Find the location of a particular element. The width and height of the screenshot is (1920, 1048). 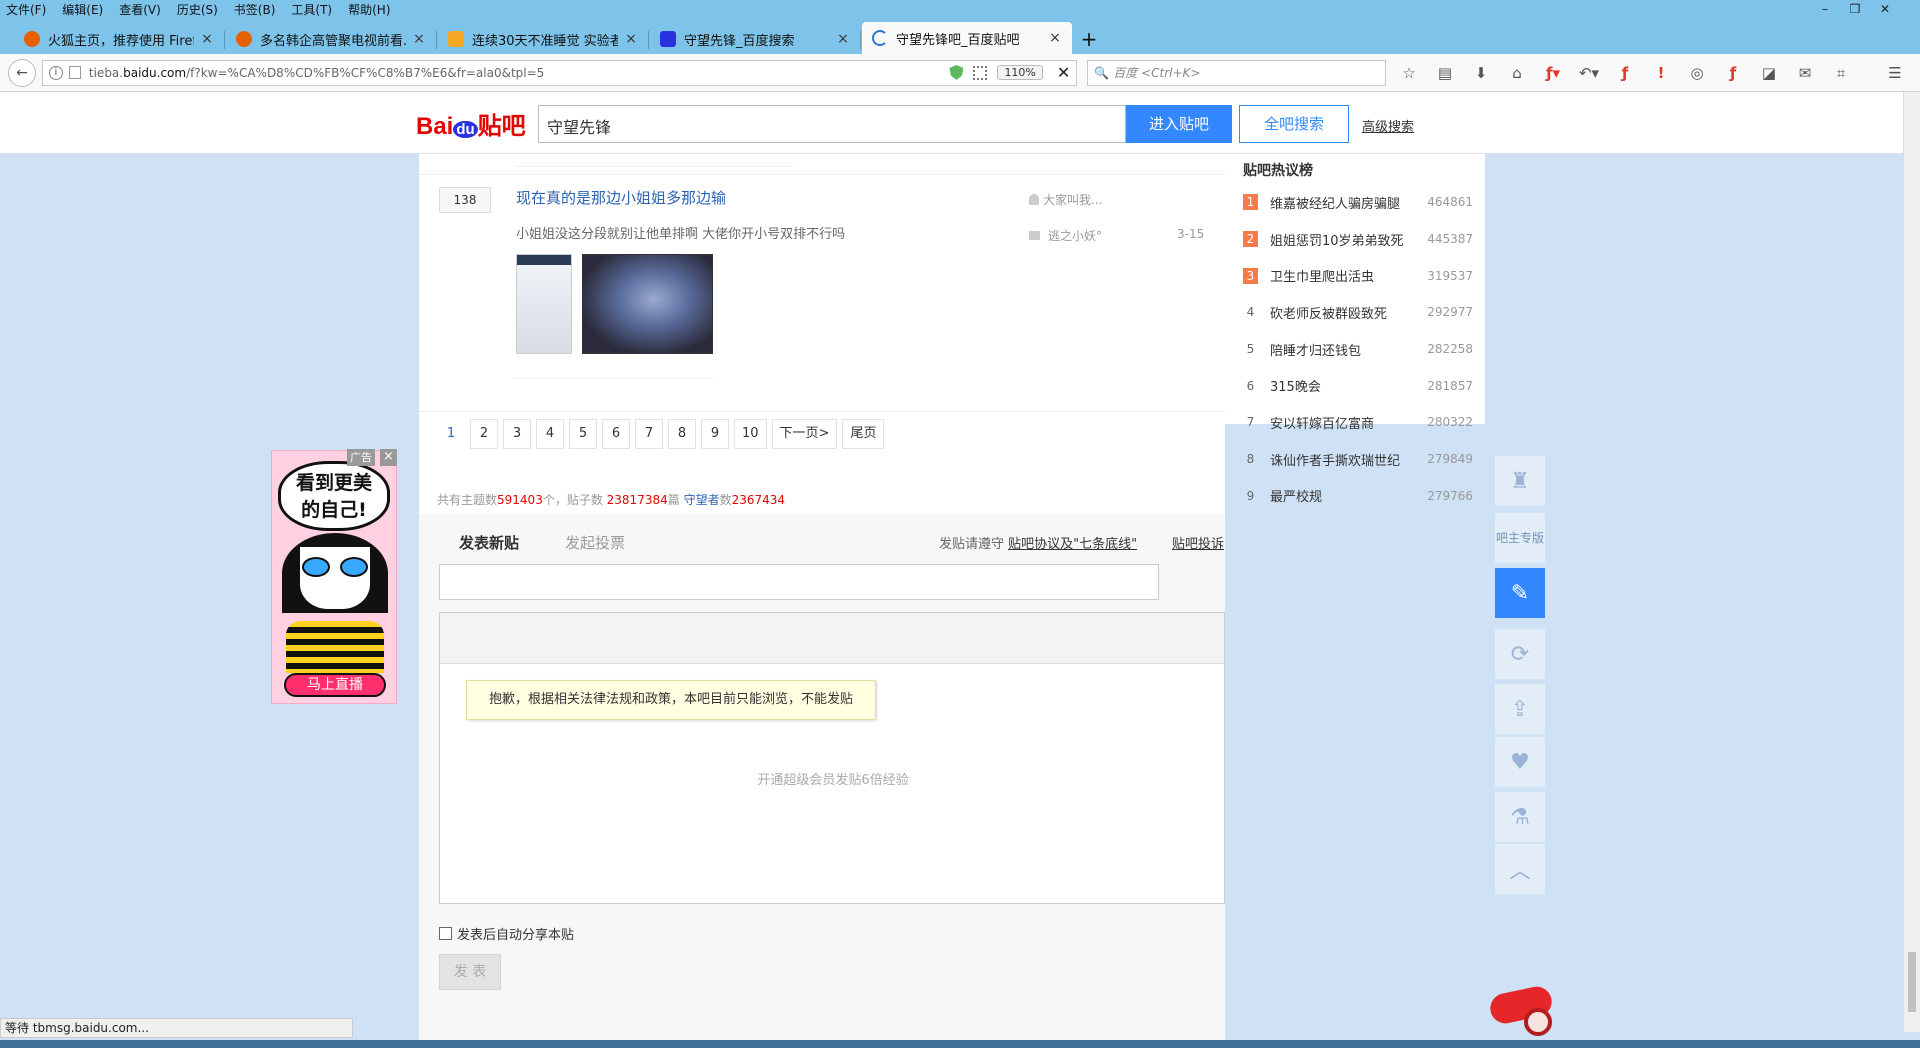

admin-panel-button: 吧主 专版 is located at coordinates (1520, 538).